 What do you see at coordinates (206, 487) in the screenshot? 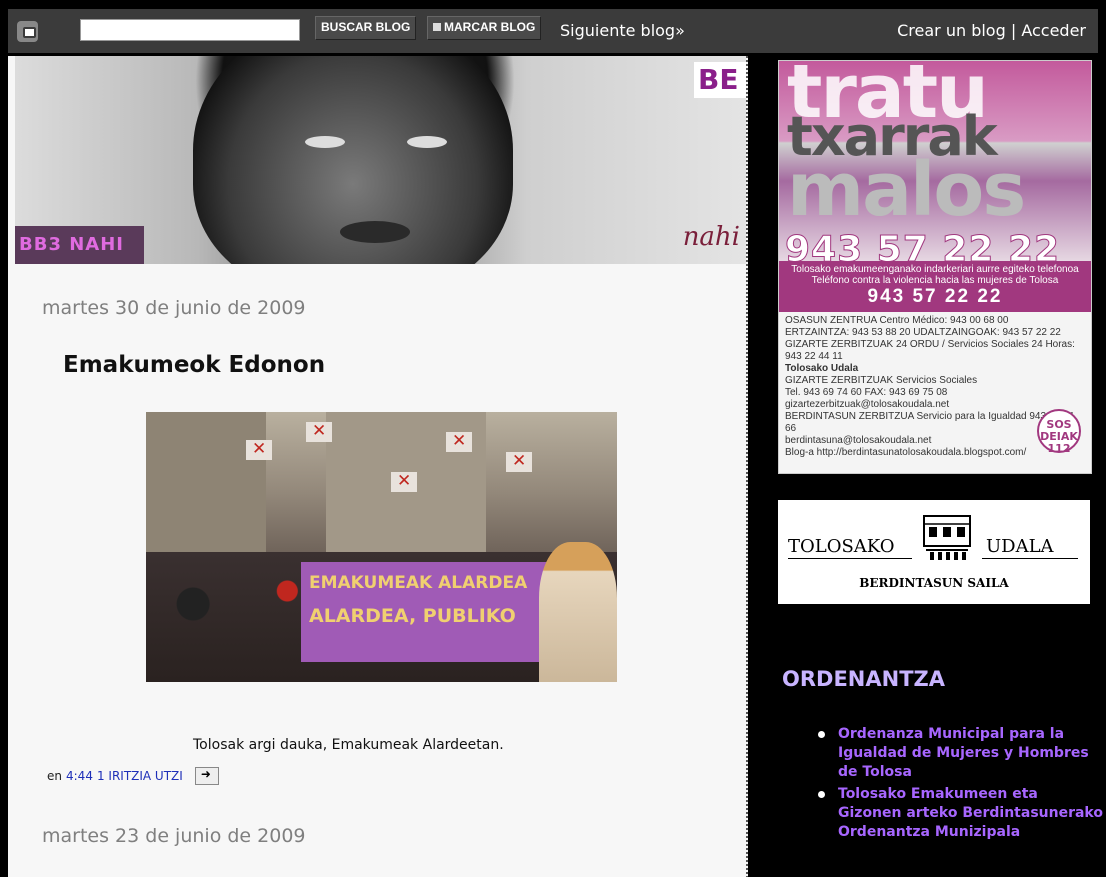
I see `image-building-left` at bounding box center [206, 487].